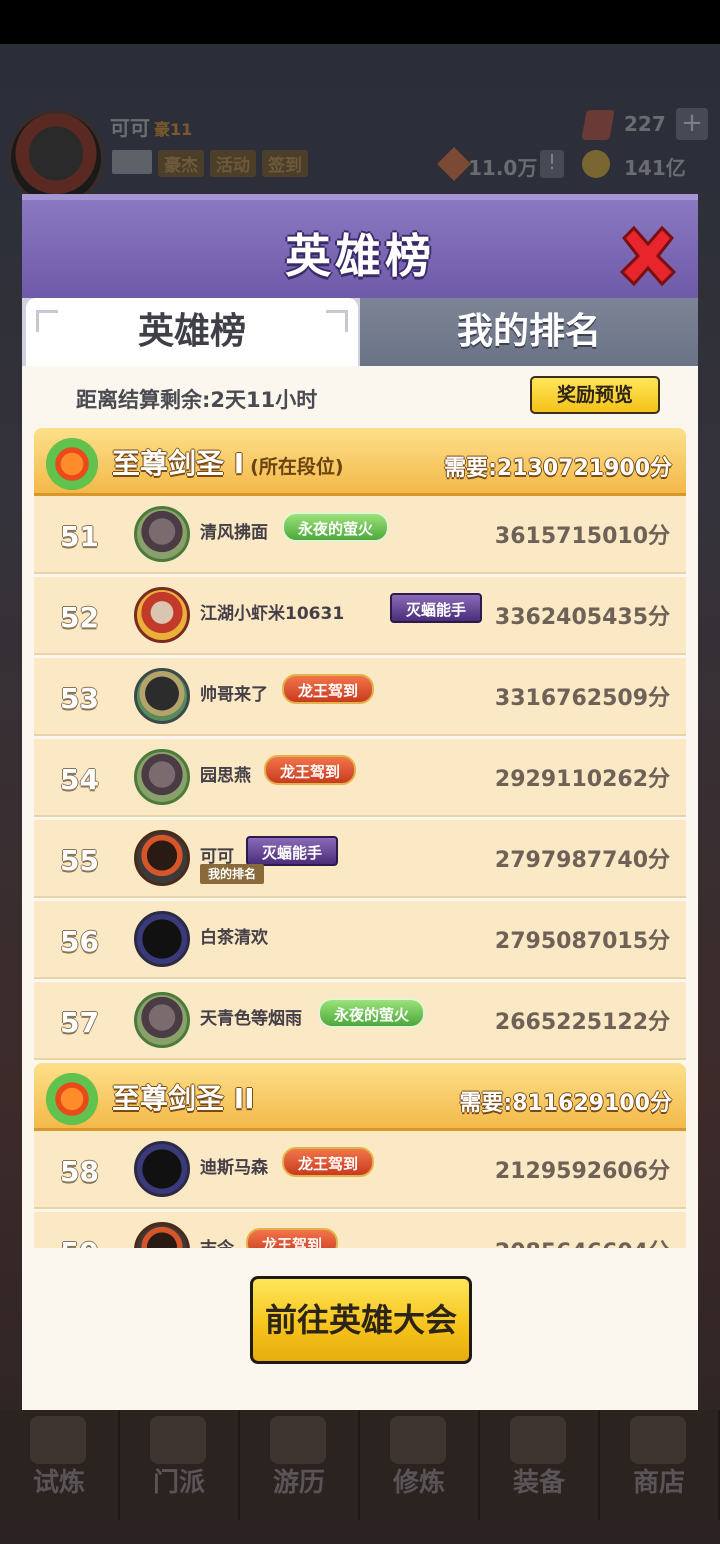 Image resolution: width=720 pixels, height=1544 pixels. What do you see at coordinates (660, 1465) in the screenshot?
I see `nav-shop: 商店` at bounding box center [660, 1465].